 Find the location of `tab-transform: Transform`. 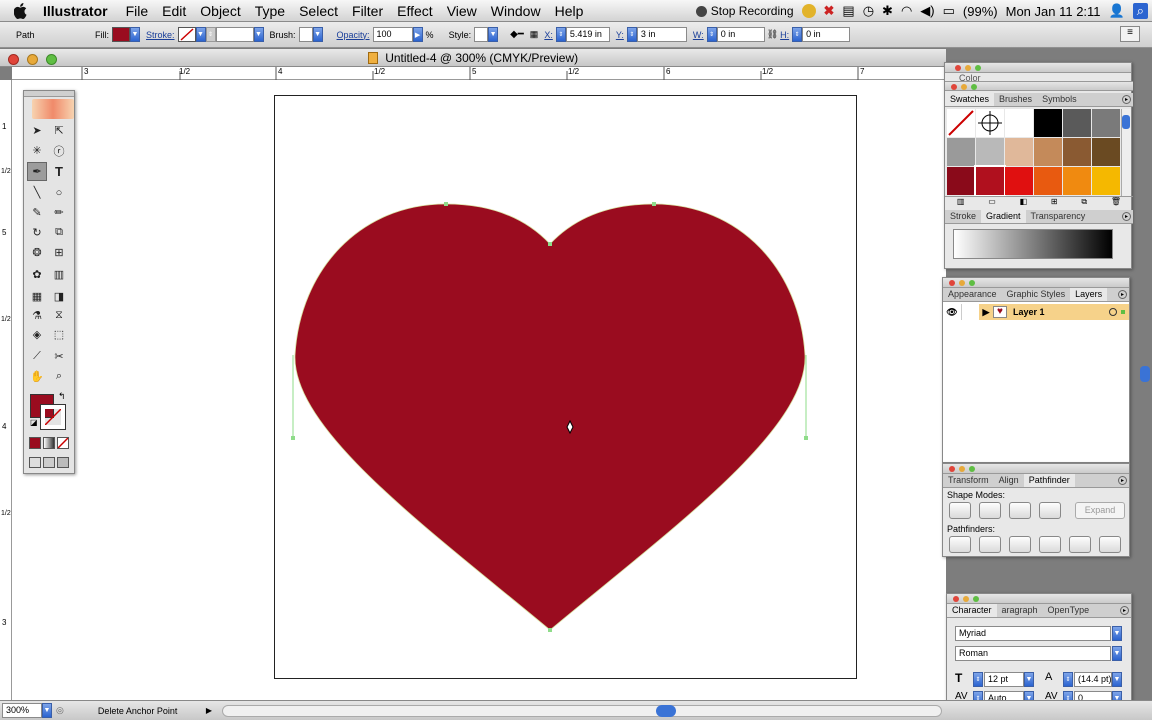

tab-transform: Transform is located at coordinates (968, 480).